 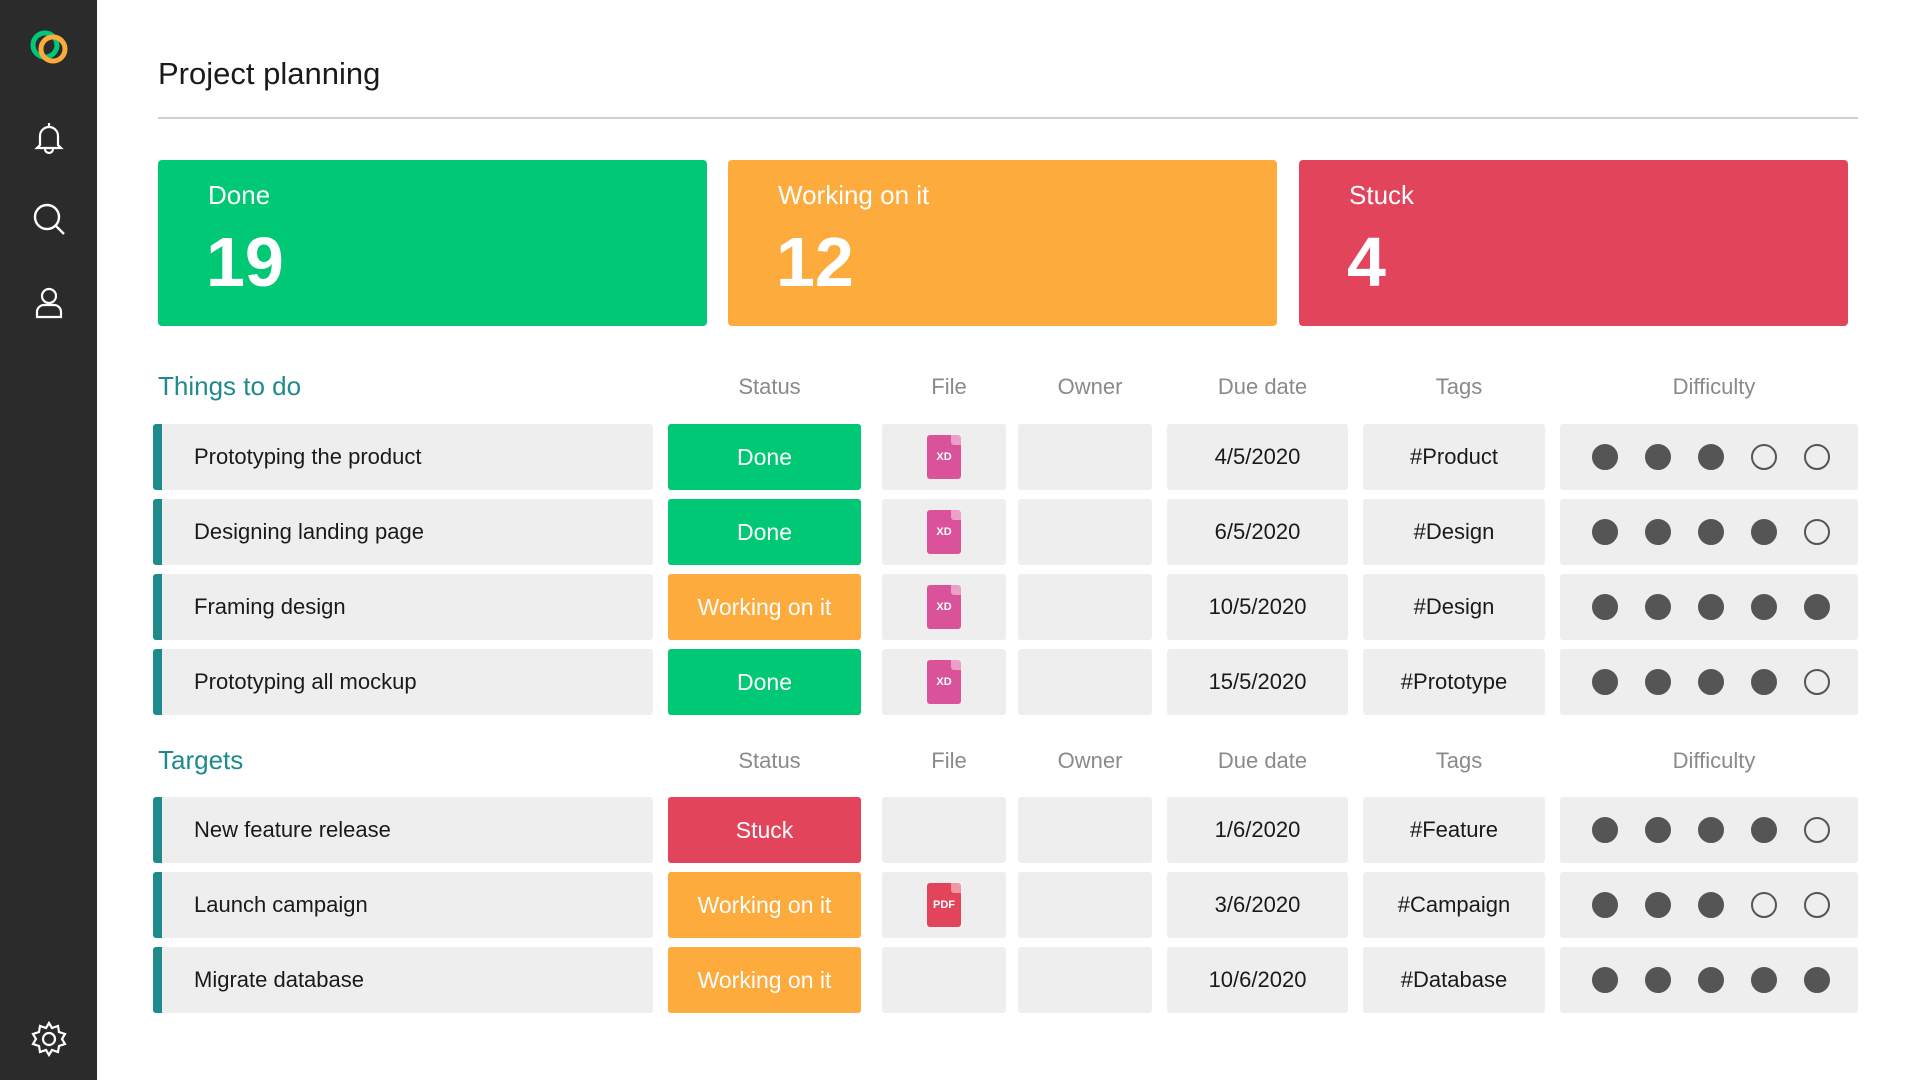 What do you see at coordinates (403, 905) in the screenshot?
I see `task-name-cell: Launch campaign` at bounding box center [403, 905].